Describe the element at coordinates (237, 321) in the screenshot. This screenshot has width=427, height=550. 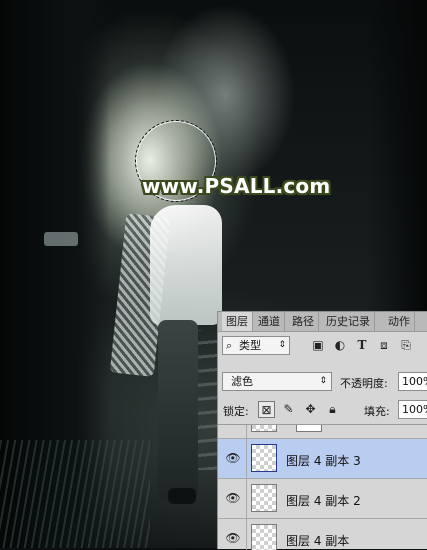
I see `tab-layers: 图层` at that location.